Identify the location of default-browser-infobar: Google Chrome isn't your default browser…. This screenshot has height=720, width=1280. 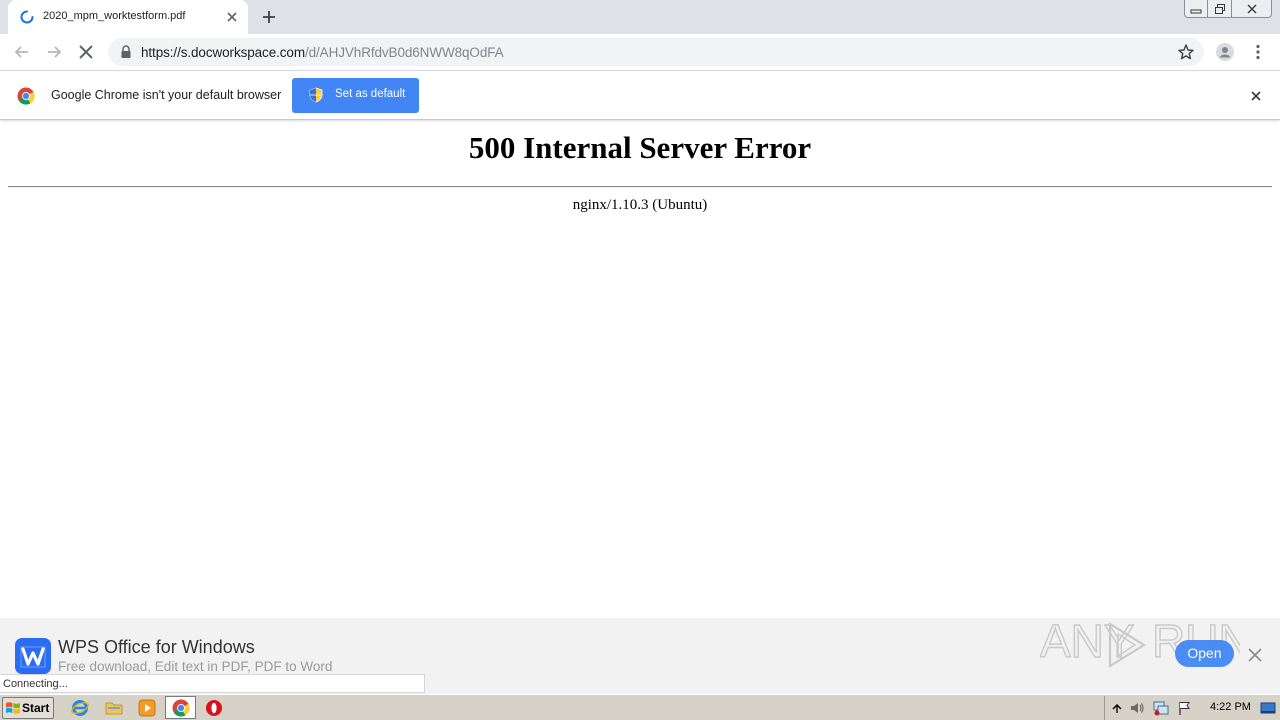
(640, 96).